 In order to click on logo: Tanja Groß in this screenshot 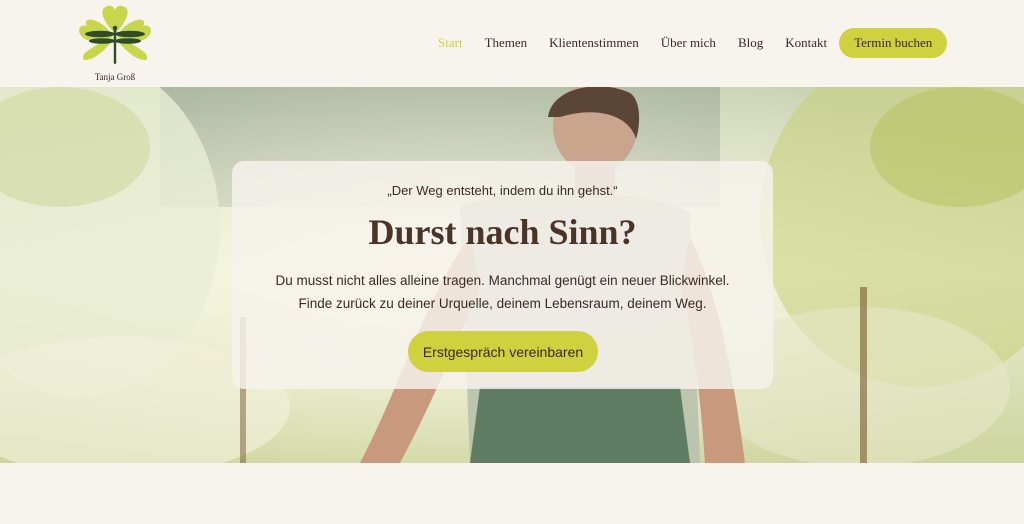, I will do `click(115, 44)`.